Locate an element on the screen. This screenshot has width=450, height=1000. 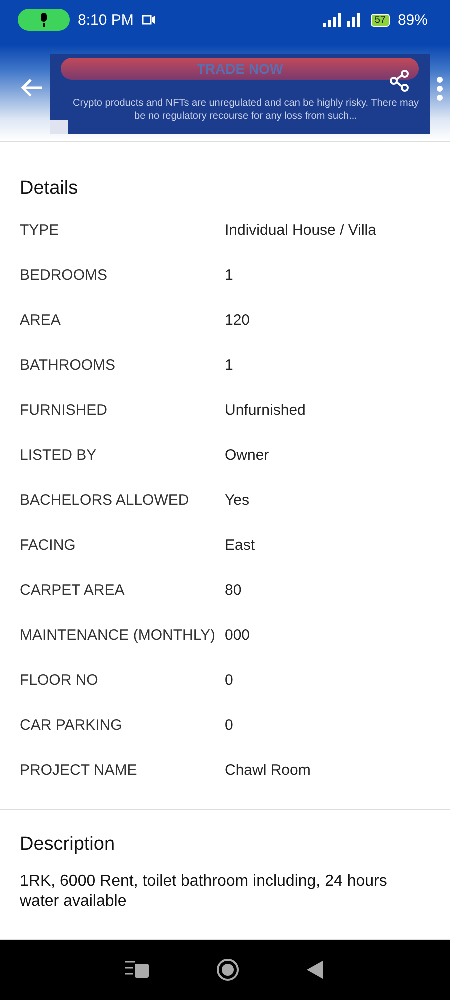
detail-label: AREA is located at coordinates (41, 320).